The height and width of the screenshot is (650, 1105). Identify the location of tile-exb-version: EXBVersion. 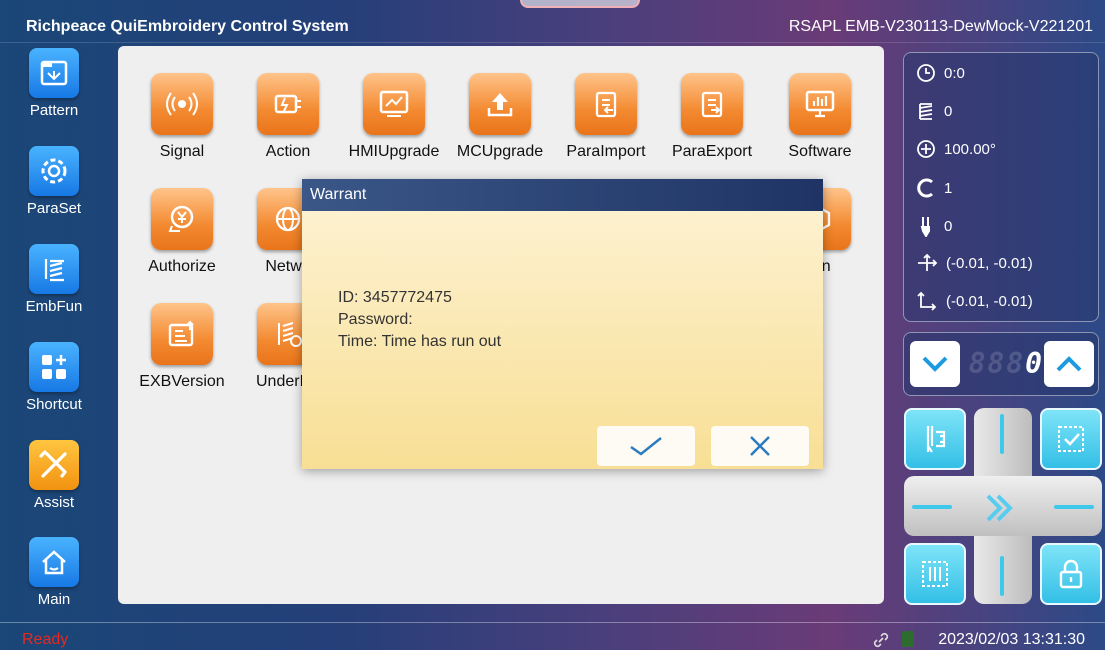
(182, 347).